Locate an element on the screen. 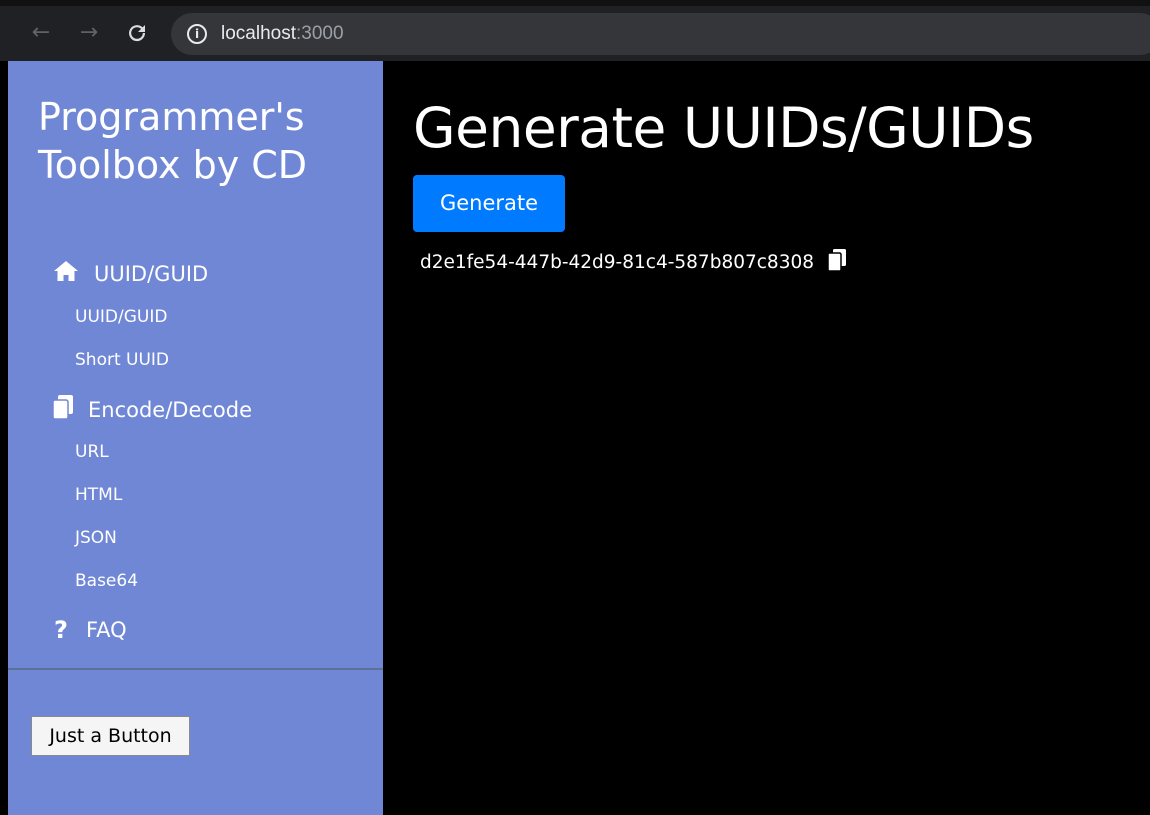 The height and width of the screenshot is (815, 1150). menu-group-encode-decode: Encode/Decode is located at coordinates (152, 409).